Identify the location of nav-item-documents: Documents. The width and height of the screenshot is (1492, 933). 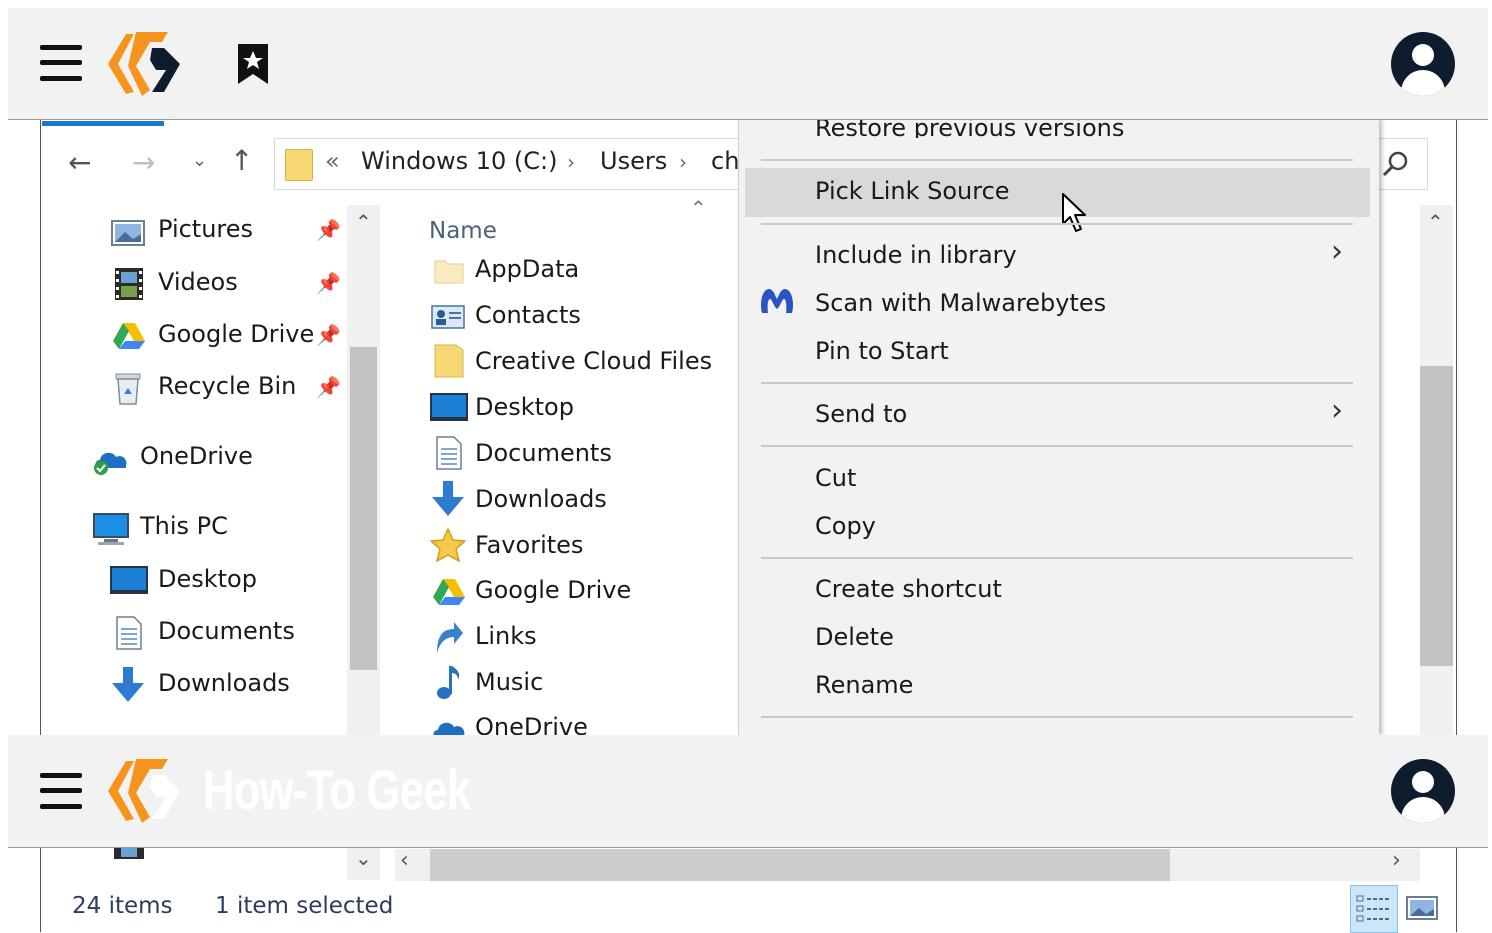
(226, 631).